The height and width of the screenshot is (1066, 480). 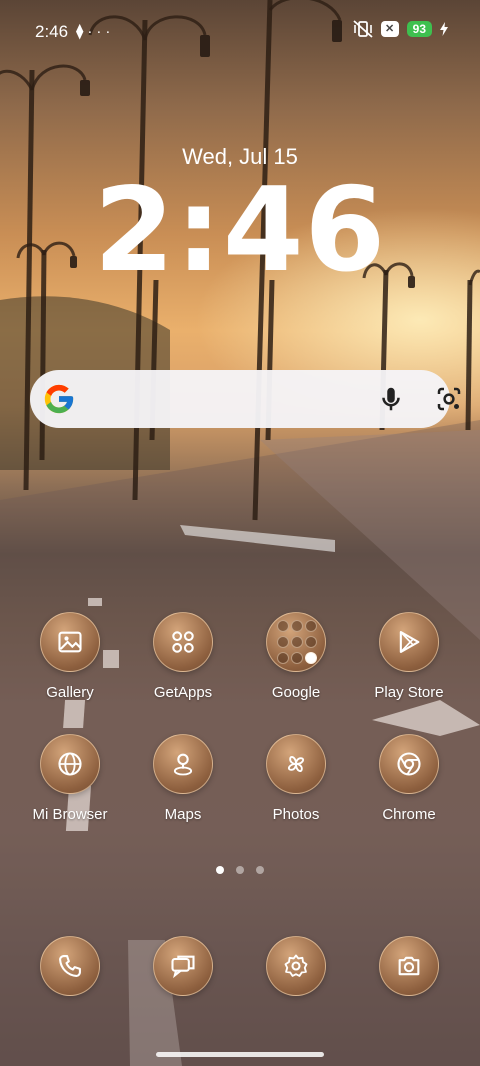 I want to click on globe-icon, so click(x=70, y=764).